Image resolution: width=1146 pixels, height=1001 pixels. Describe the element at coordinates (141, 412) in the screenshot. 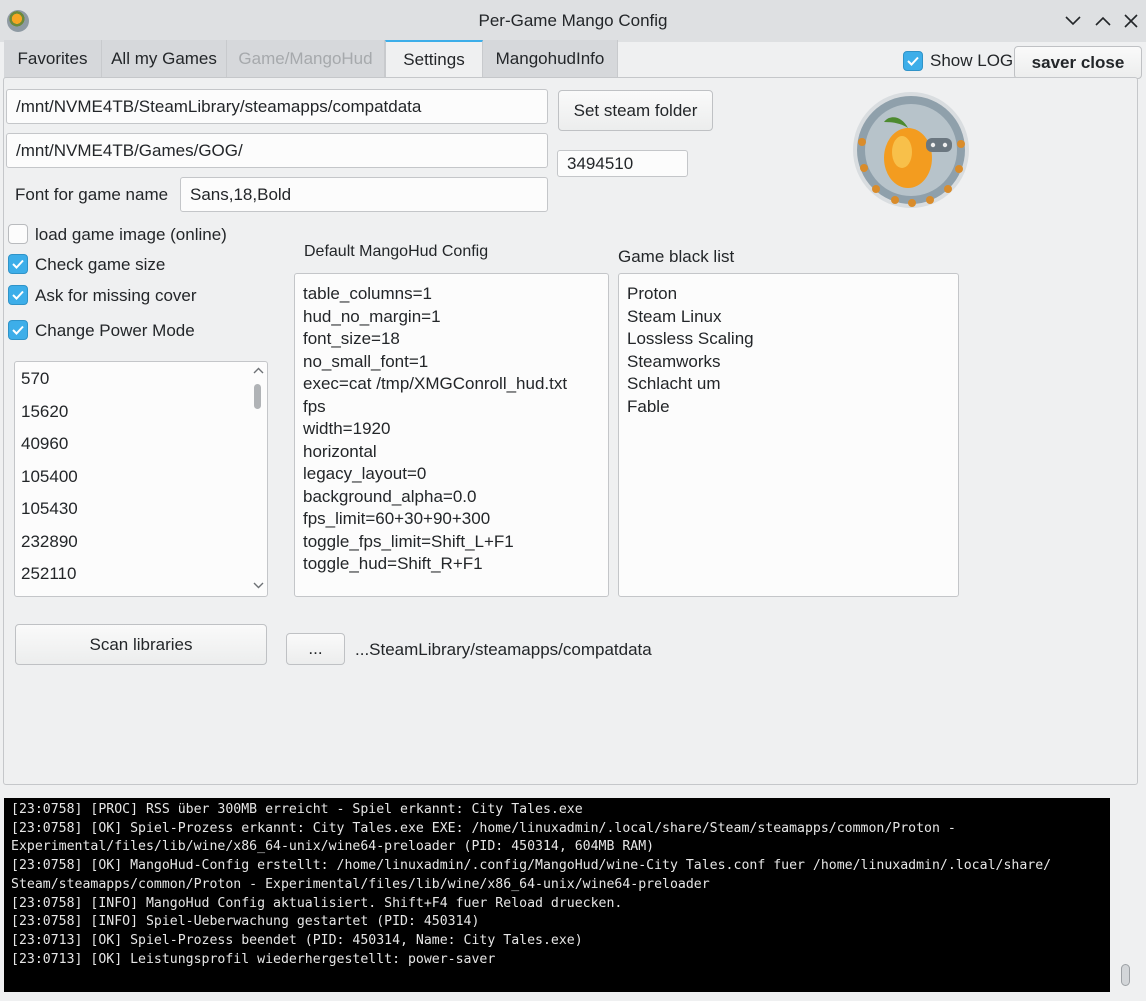

I see `list-item: 15620` at that location.